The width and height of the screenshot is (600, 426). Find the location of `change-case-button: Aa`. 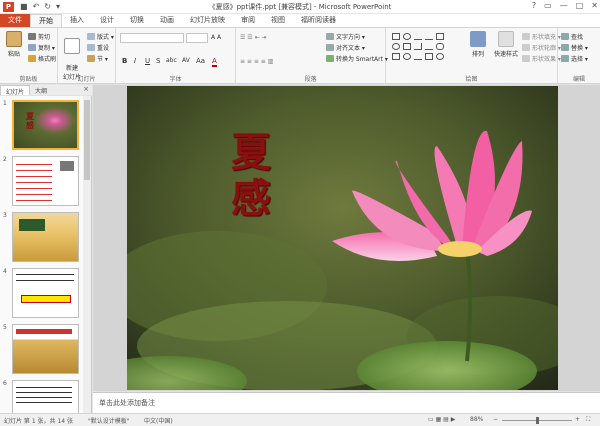

change-case-button: Aa is located at coordinates (200, 61).